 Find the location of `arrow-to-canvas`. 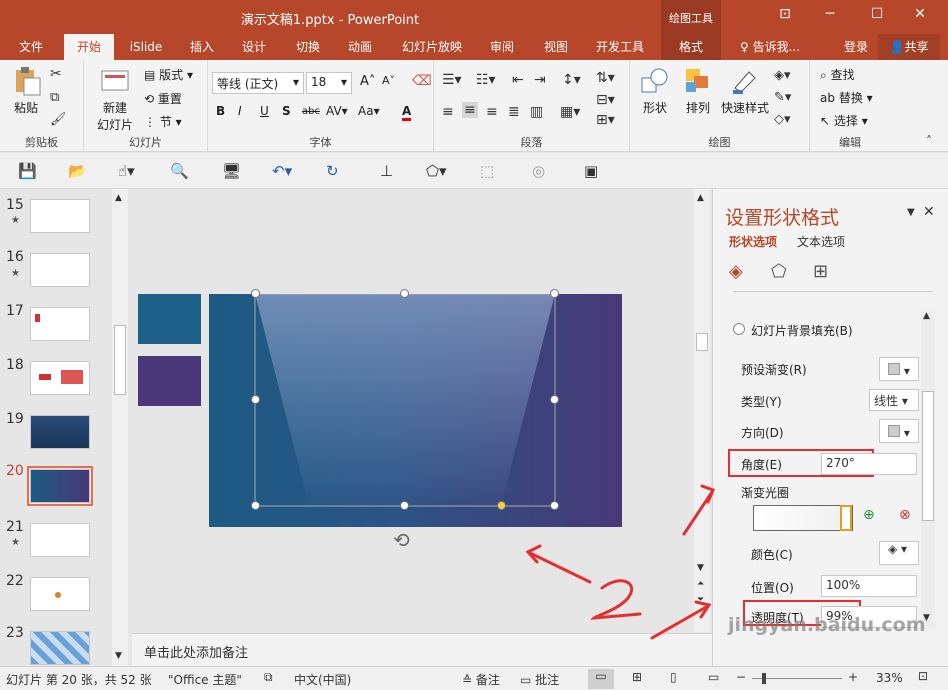

arrow-to-canvas is located at coordinates (559, 567).